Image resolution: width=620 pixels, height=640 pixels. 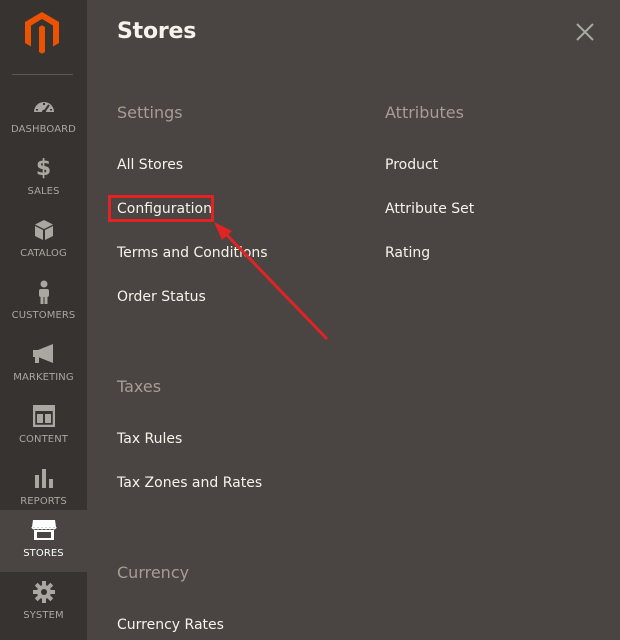 I want to click on nav-label-catalog: CATALOG, so click(x=43, y=253).